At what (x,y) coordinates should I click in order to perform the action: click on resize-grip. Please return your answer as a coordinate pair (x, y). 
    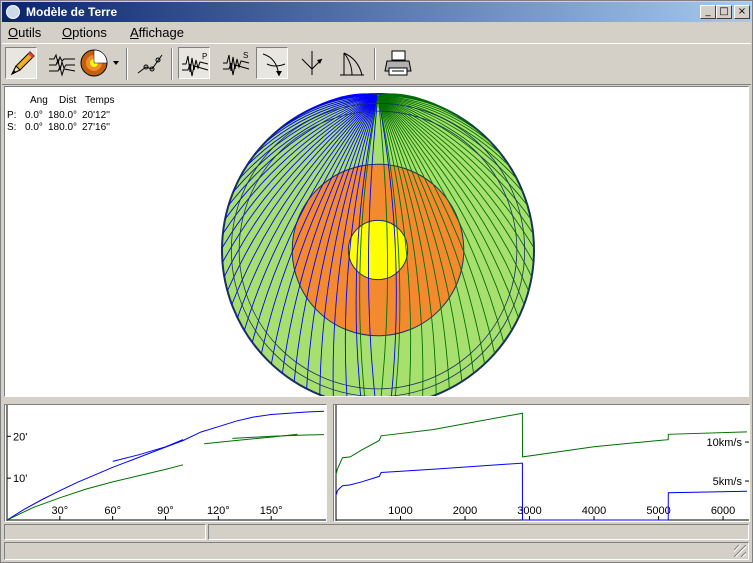
    Looking at the image, I should click on (740, 551).